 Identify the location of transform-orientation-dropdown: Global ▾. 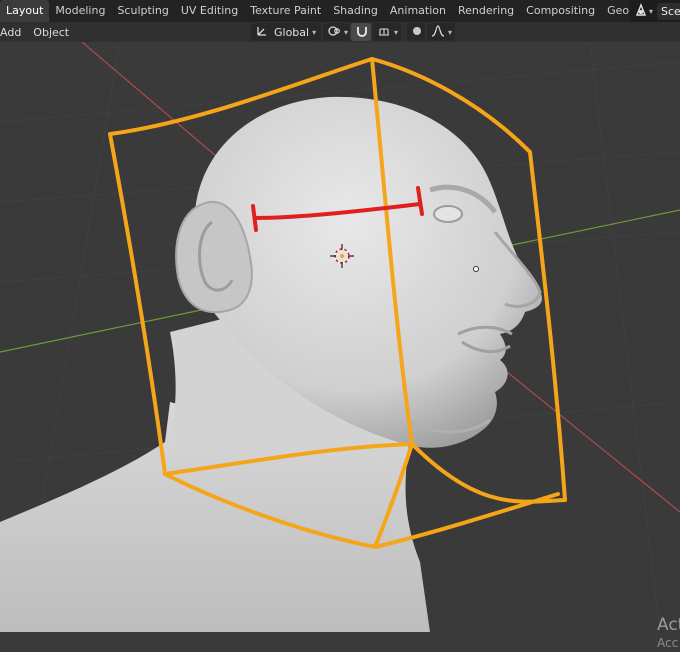
(286, 32).